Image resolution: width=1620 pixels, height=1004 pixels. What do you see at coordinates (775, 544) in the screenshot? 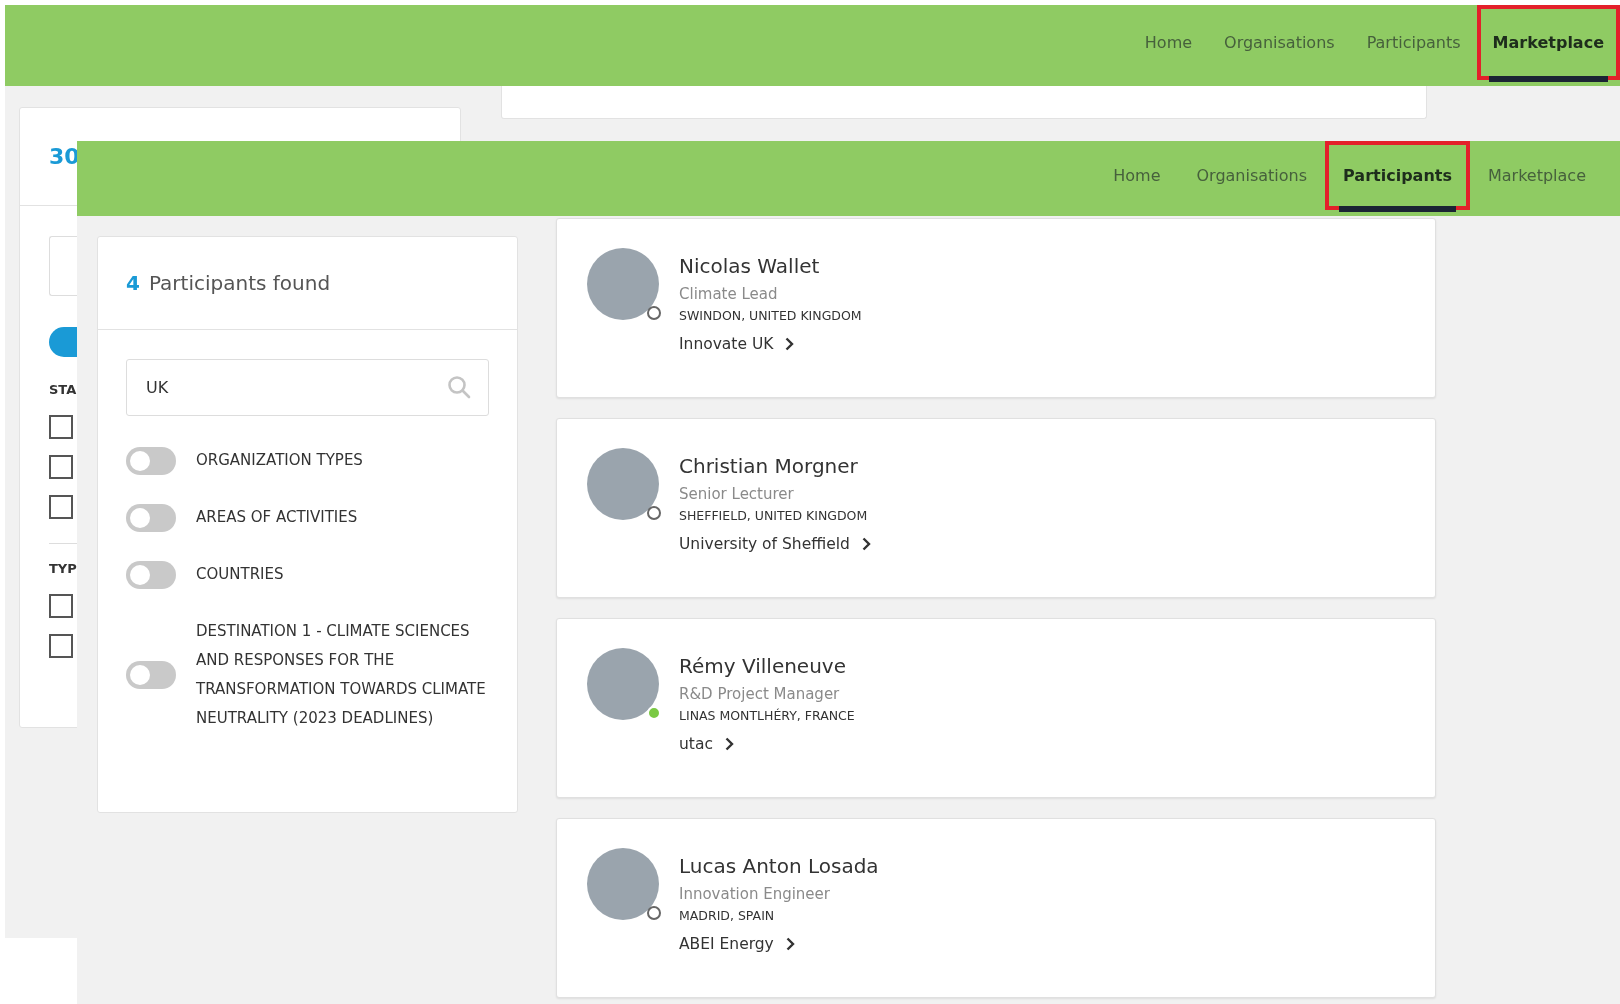
I see `organisation-link: University of Sheffield` at bounding box center [775, 544].